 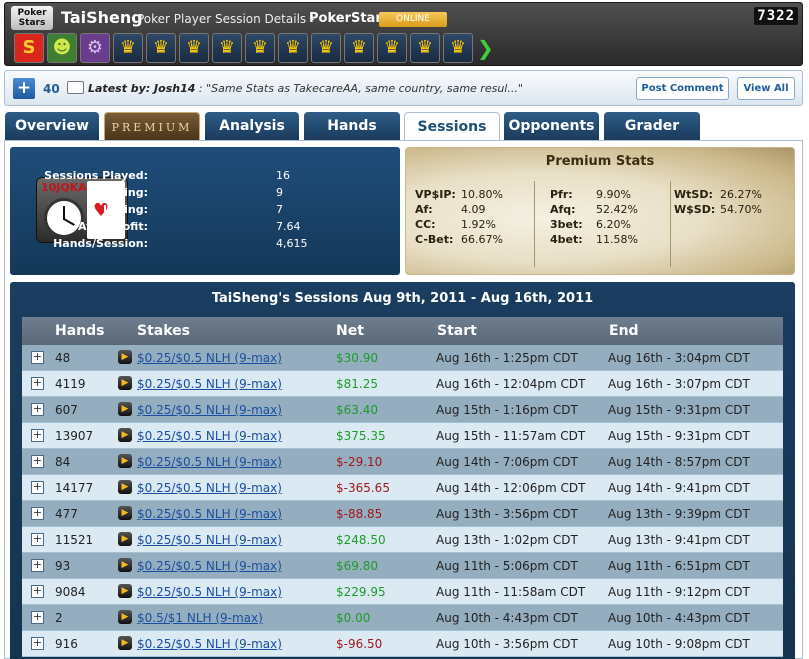 I want to click on site-name: PokerStars, so click(x=349, y=18).